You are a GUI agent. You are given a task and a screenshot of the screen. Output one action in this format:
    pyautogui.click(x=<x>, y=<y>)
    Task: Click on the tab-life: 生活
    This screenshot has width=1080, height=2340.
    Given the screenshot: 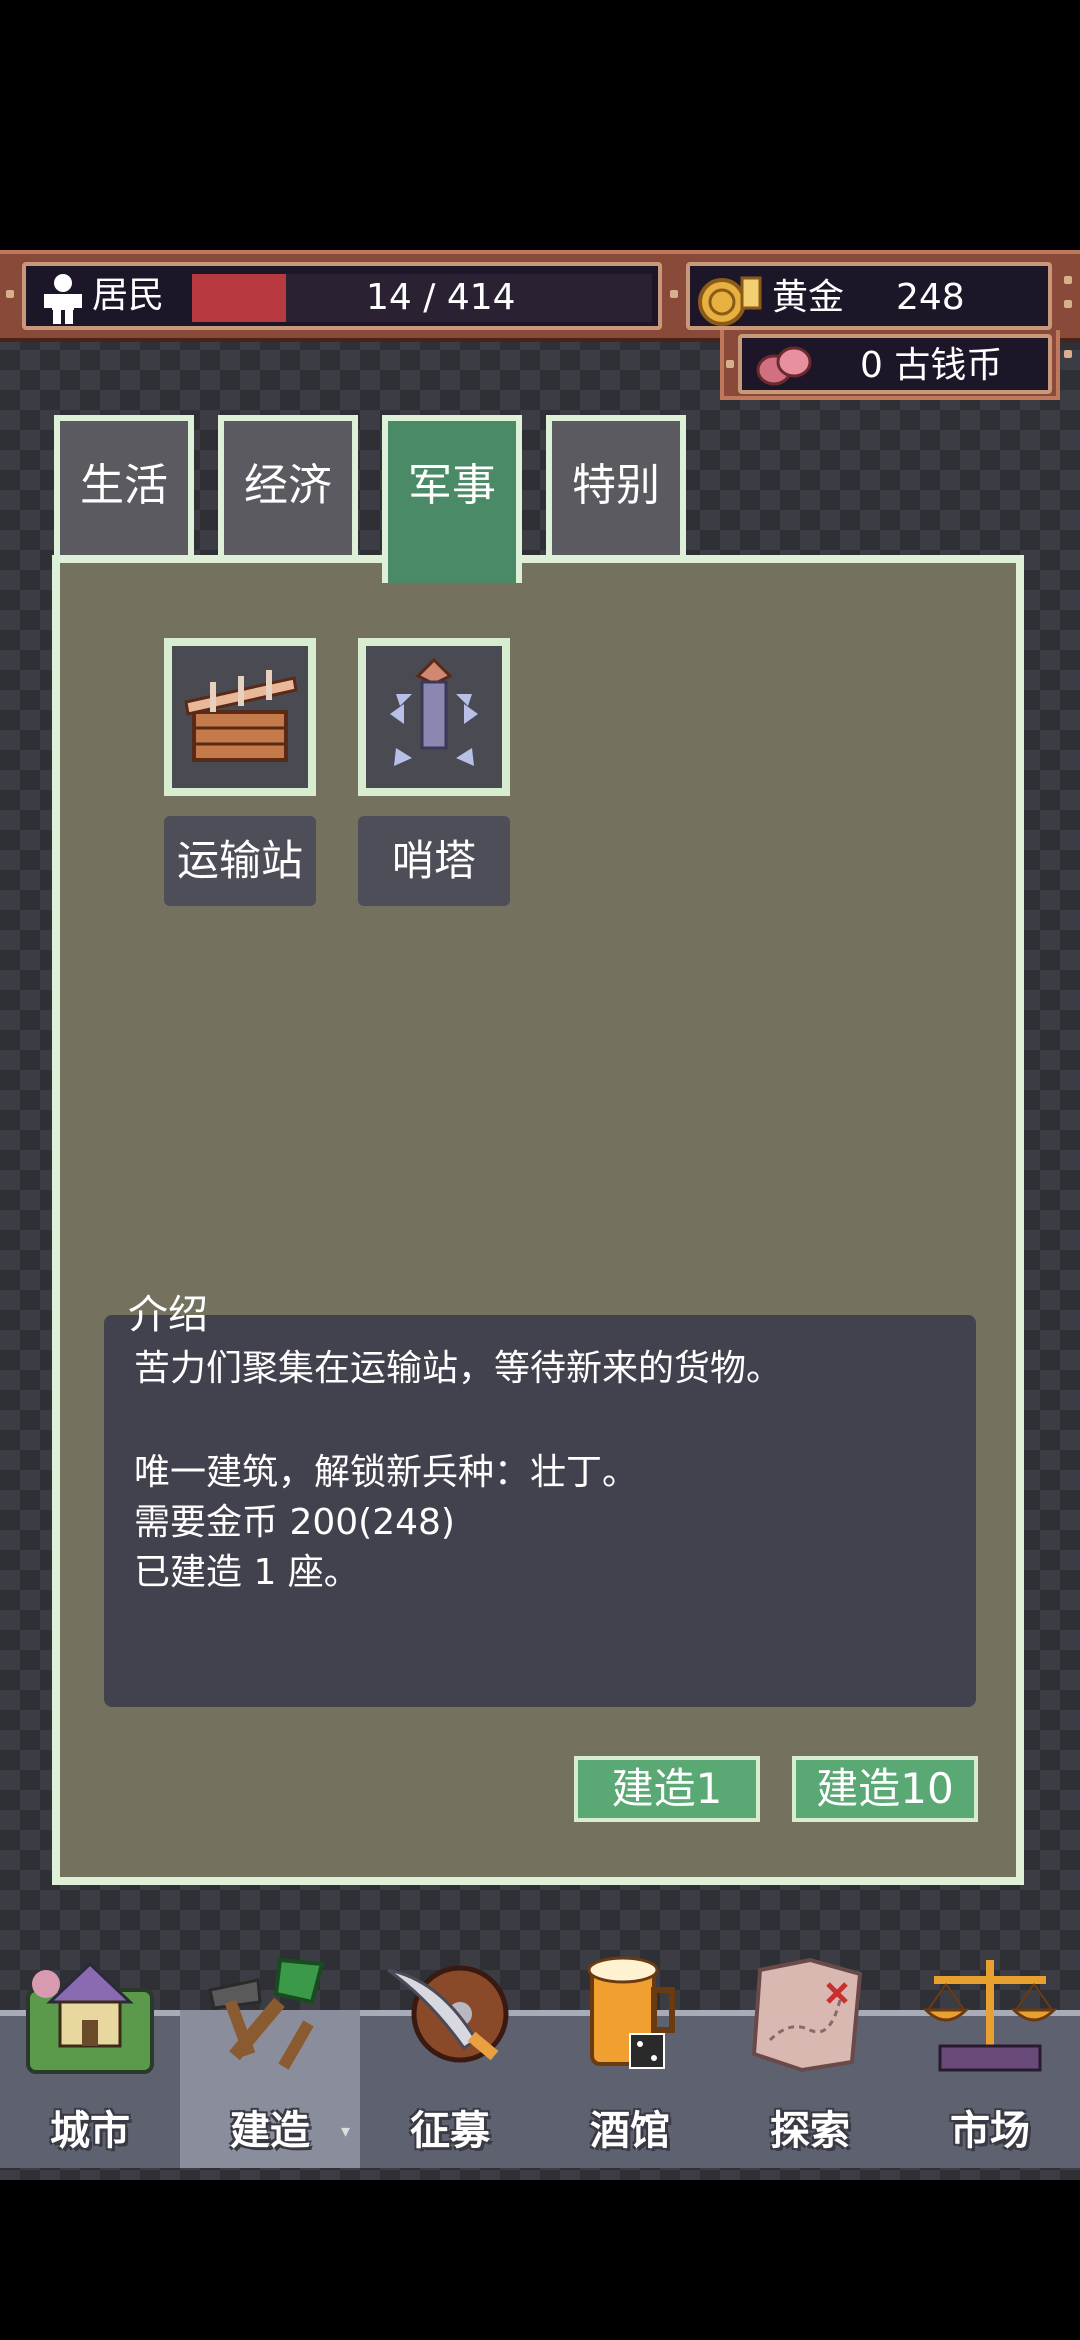 What is the action you would take?
    pyautogui.click(x=124, y=490)
    